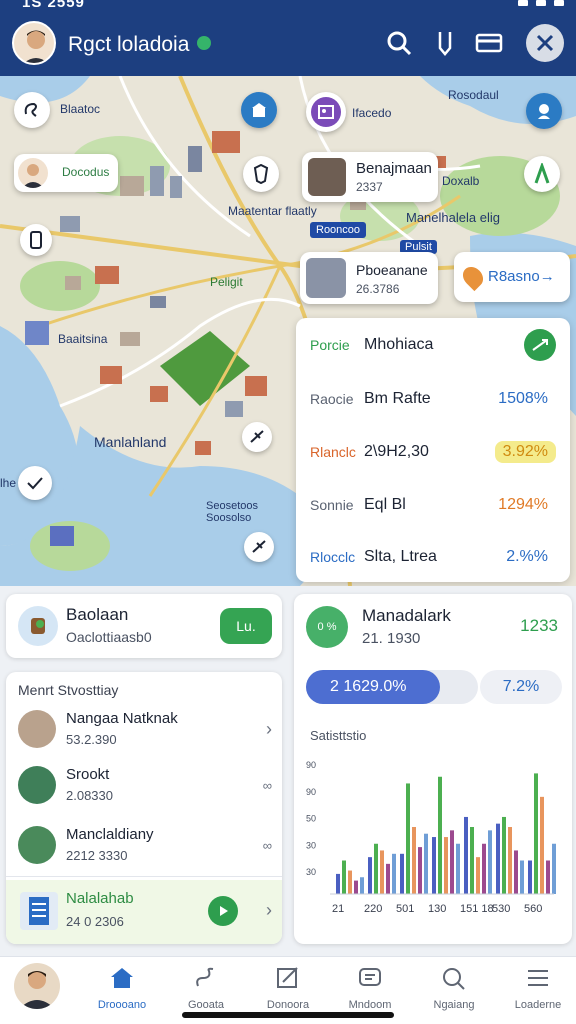  Describe the element at coordinates (437, 909) in the screenshot. I see `x-tick-label: 130` at that location.